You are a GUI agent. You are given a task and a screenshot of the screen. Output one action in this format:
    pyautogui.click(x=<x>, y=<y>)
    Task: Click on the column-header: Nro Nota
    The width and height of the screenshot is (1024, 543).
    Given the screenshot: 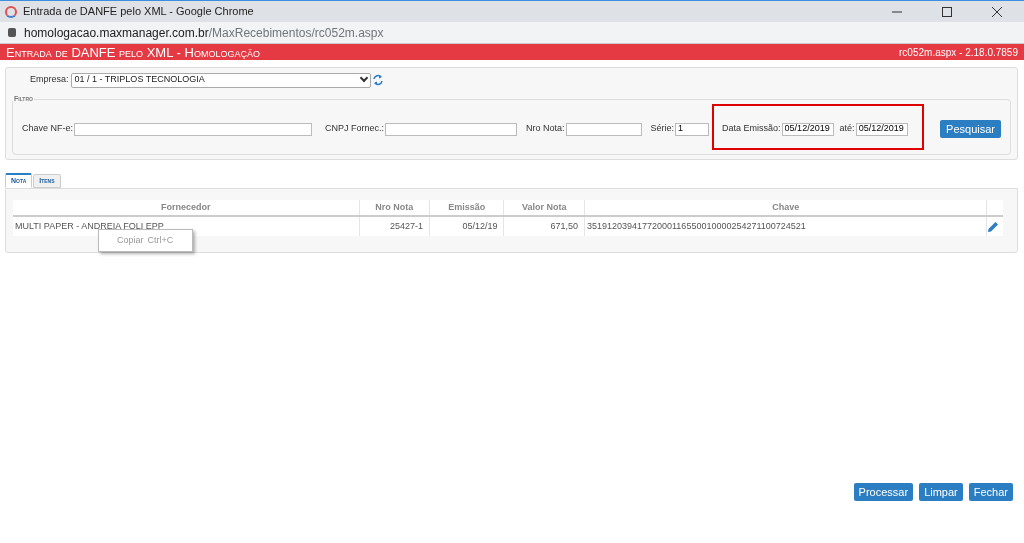 What is the action you would take?
    pyautogui.click(x=394, y=208)
    